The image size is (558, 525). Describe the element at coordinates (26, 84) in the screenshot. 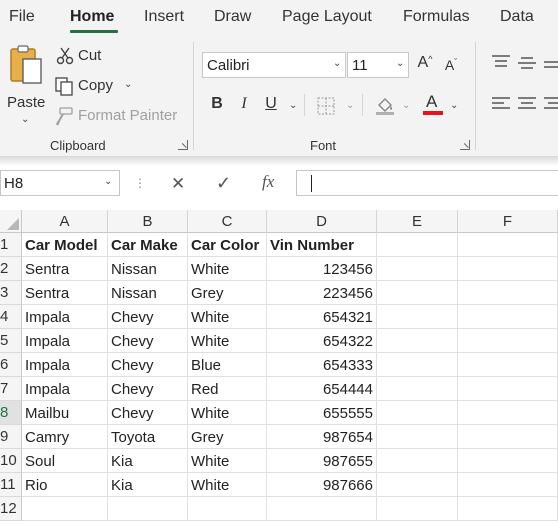

I see `paste-button: Paste ⌄` at that location.